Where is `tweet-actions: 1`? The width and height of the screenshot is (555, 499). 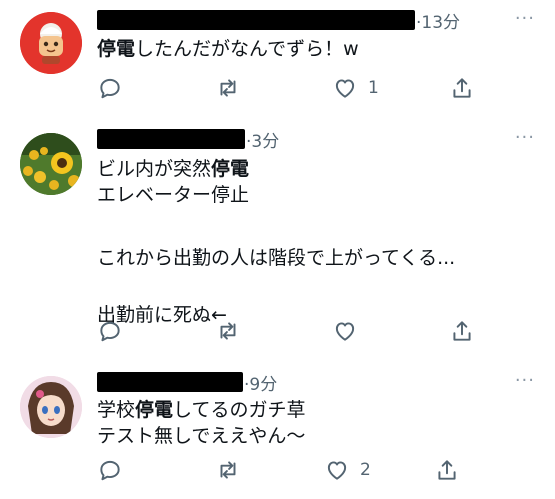 tweet-actions: 1 is located at coordinates (316, 88).